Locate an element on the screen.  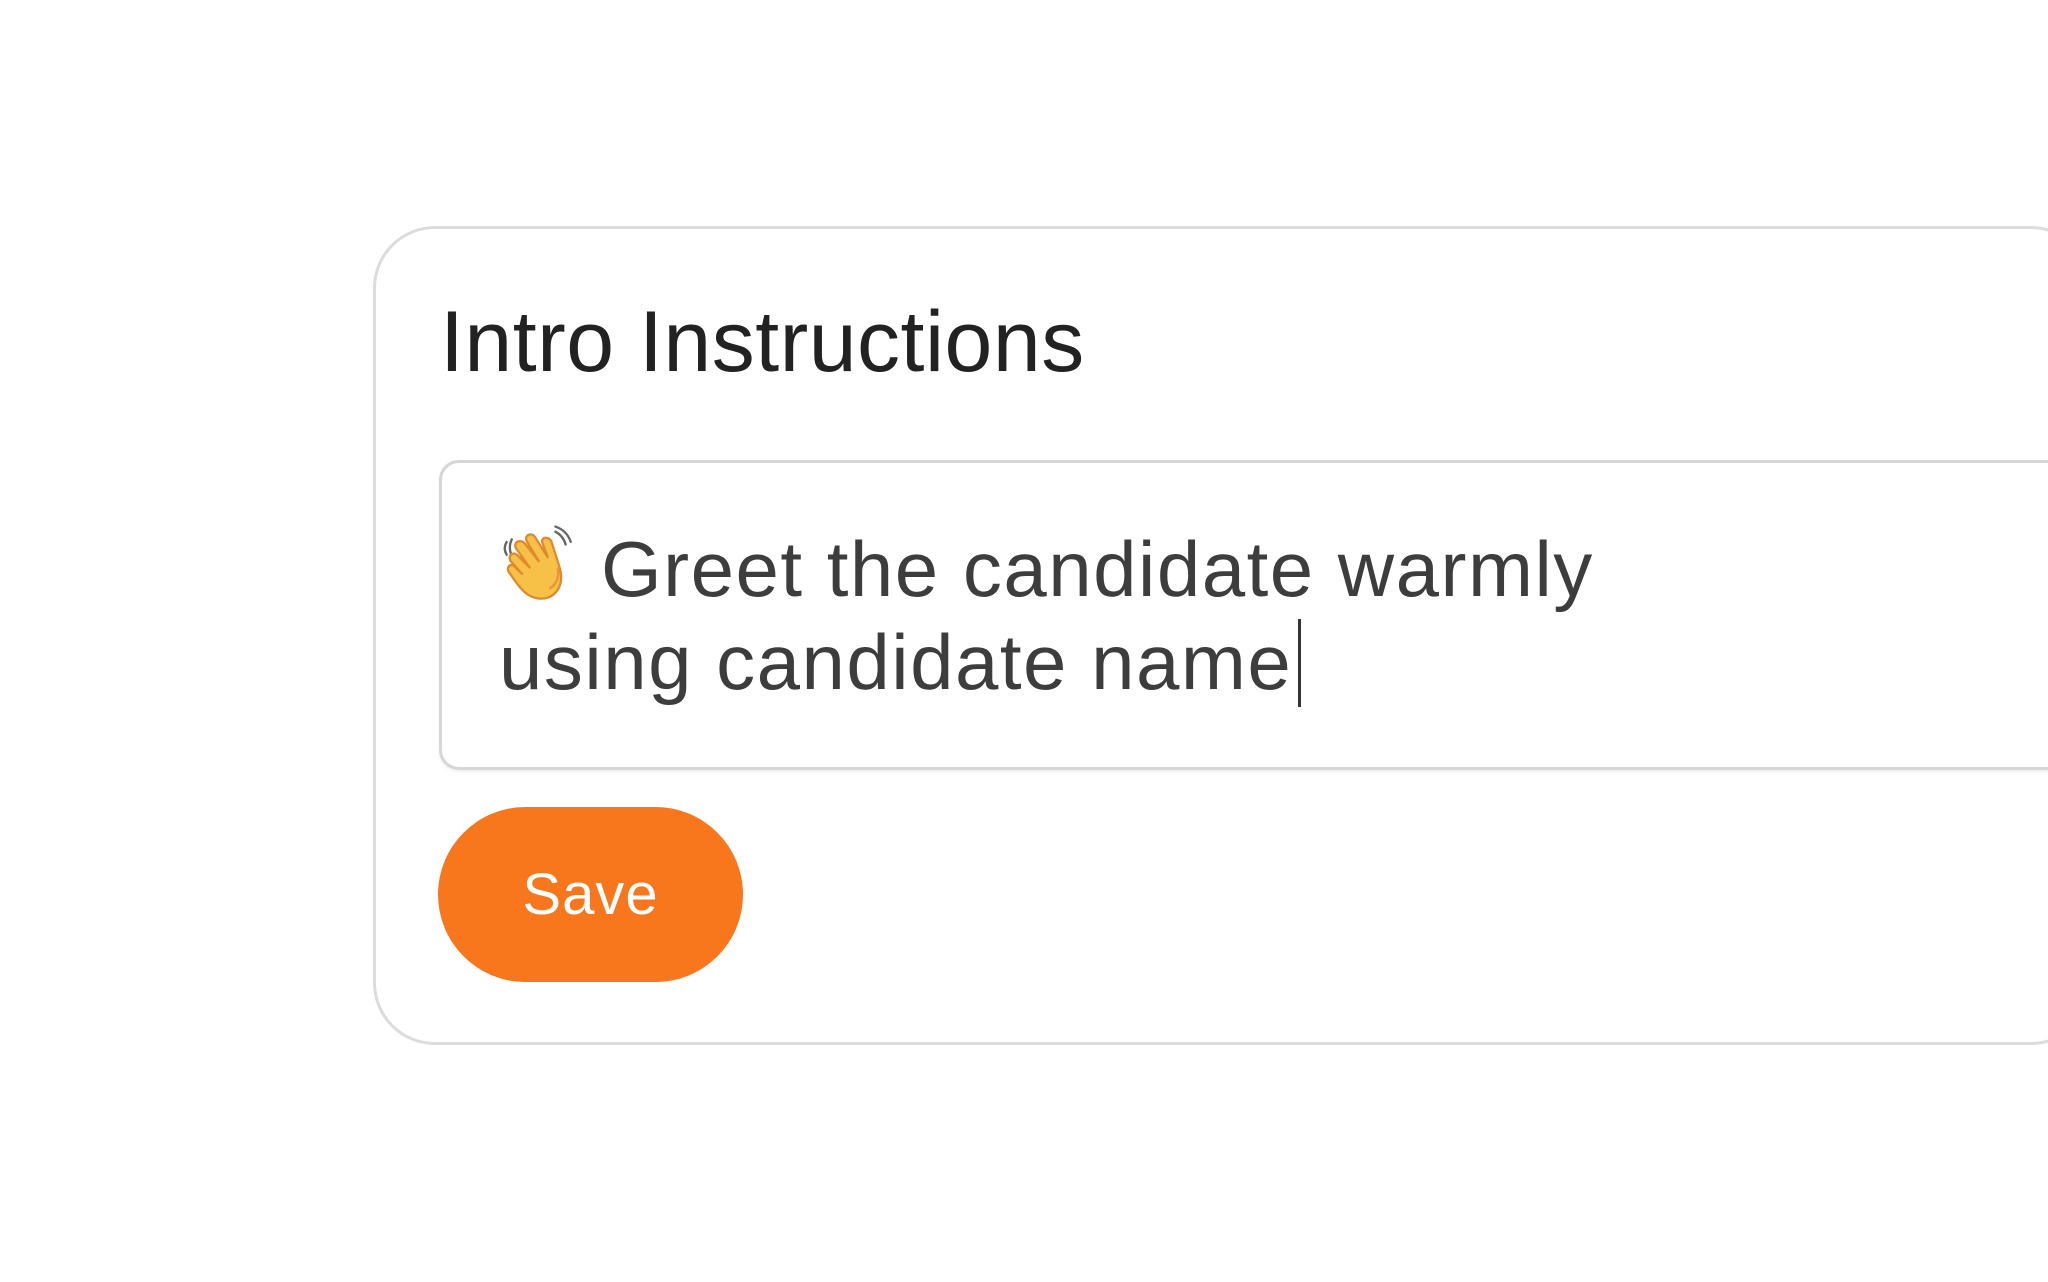
instructions-line-2-text: using candidate name is located at coordinates (896, 662).